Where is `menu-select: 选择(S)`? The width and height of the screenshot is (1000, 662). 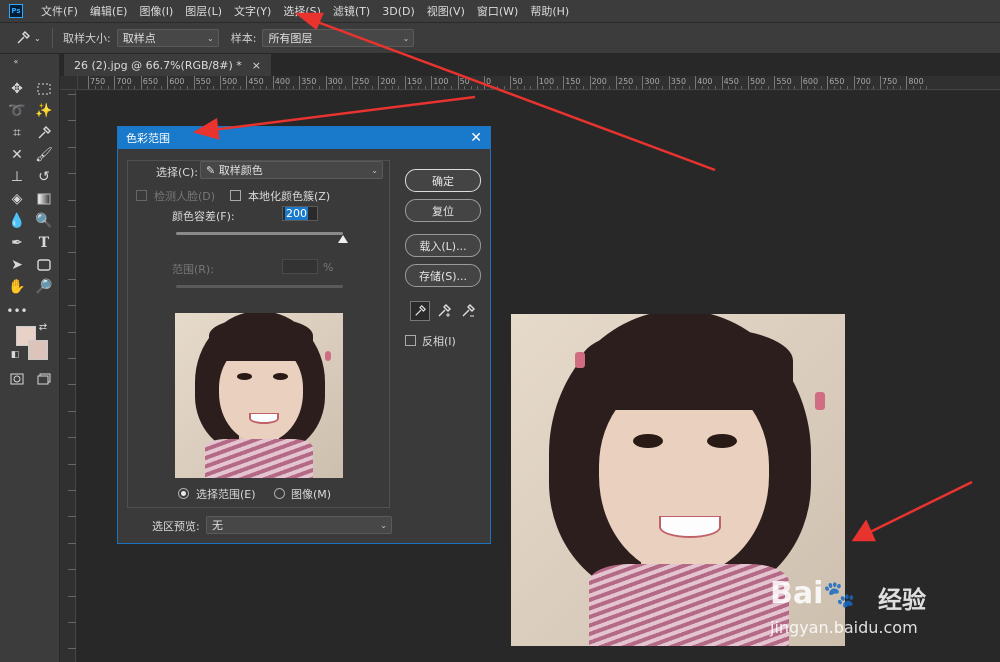 menu-select: 选择(S) is located at coordinates (302, 11).